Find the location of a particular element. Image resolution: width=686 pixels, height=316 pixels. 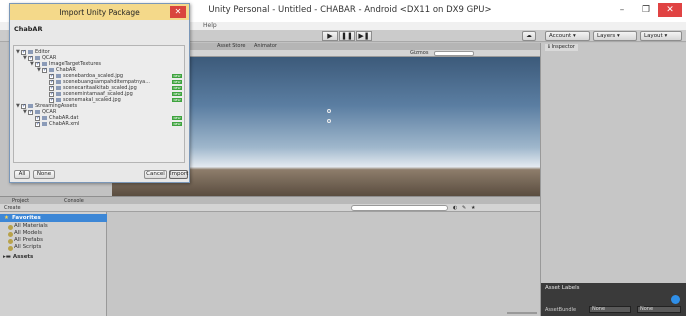

filter-icon: ◐ is located at coordinates (455, 208).